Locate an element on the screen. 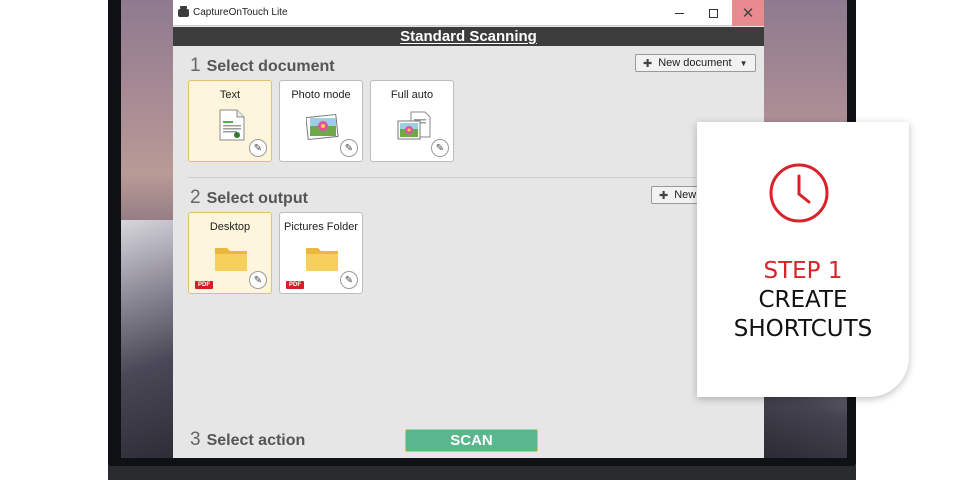 This screenshot has width=960, height=480. scanner-app-icon is located at coordinates (183, 11).